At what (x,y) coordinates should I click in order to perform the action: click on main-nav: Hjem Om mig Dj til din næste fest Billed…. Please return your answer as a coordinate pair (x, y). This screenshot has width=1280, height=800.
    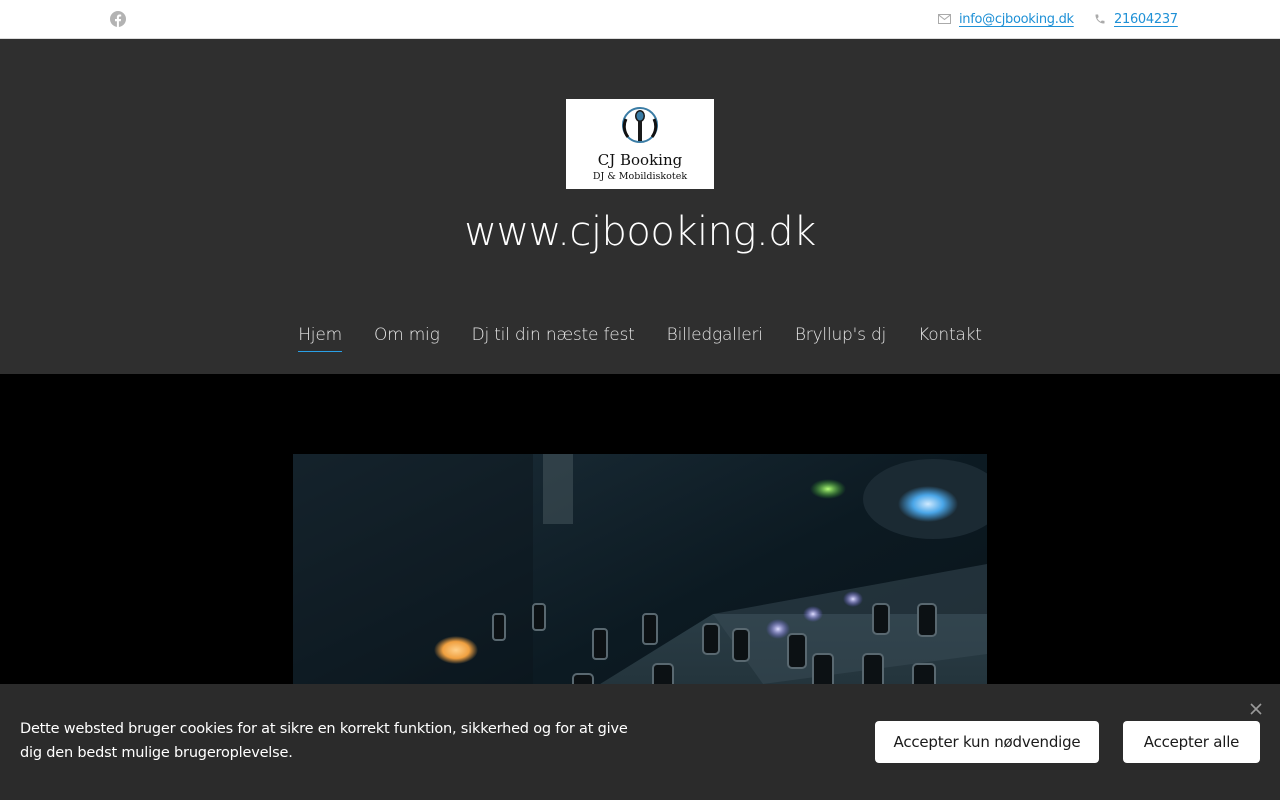
    Looking at the image, I should click on (640, 338).